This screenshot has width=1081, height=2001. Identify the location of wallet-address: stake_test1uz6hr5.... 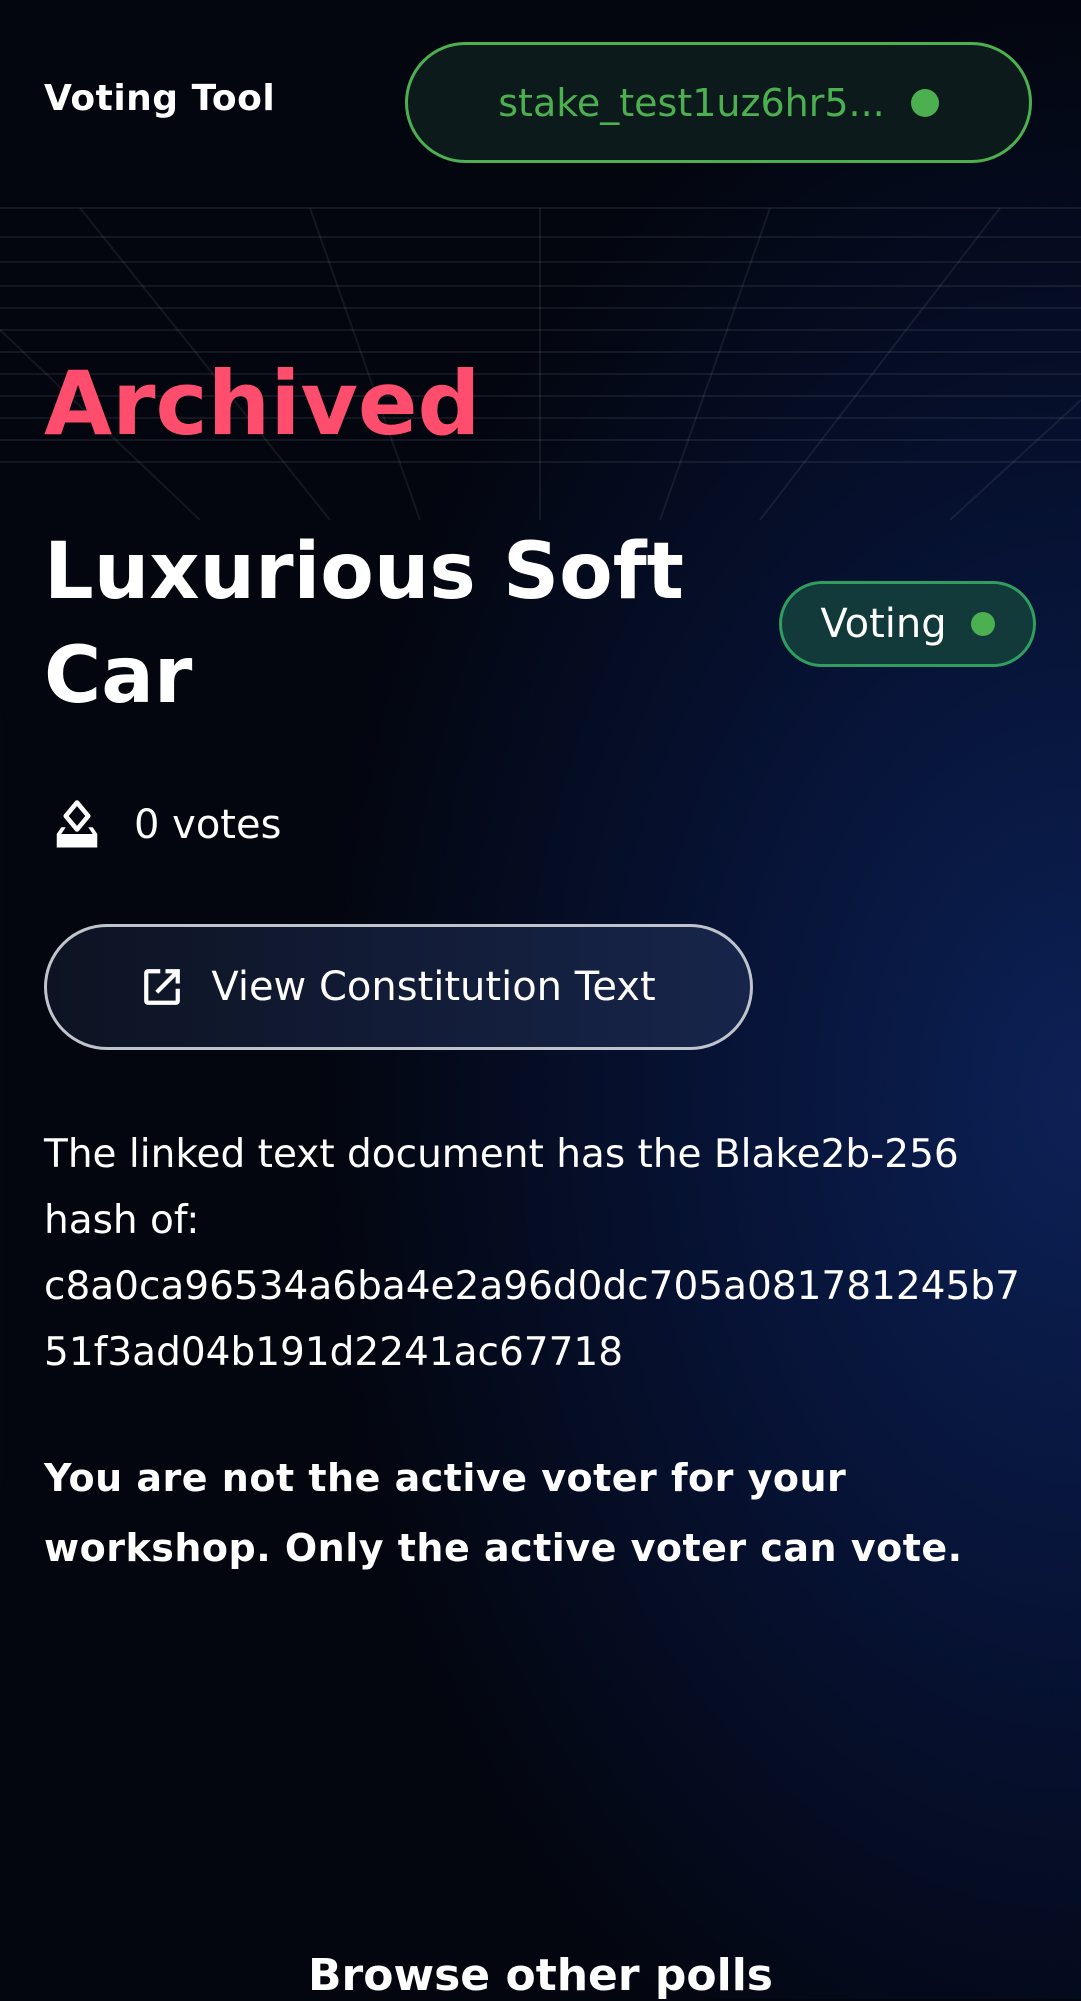
(691, 102).